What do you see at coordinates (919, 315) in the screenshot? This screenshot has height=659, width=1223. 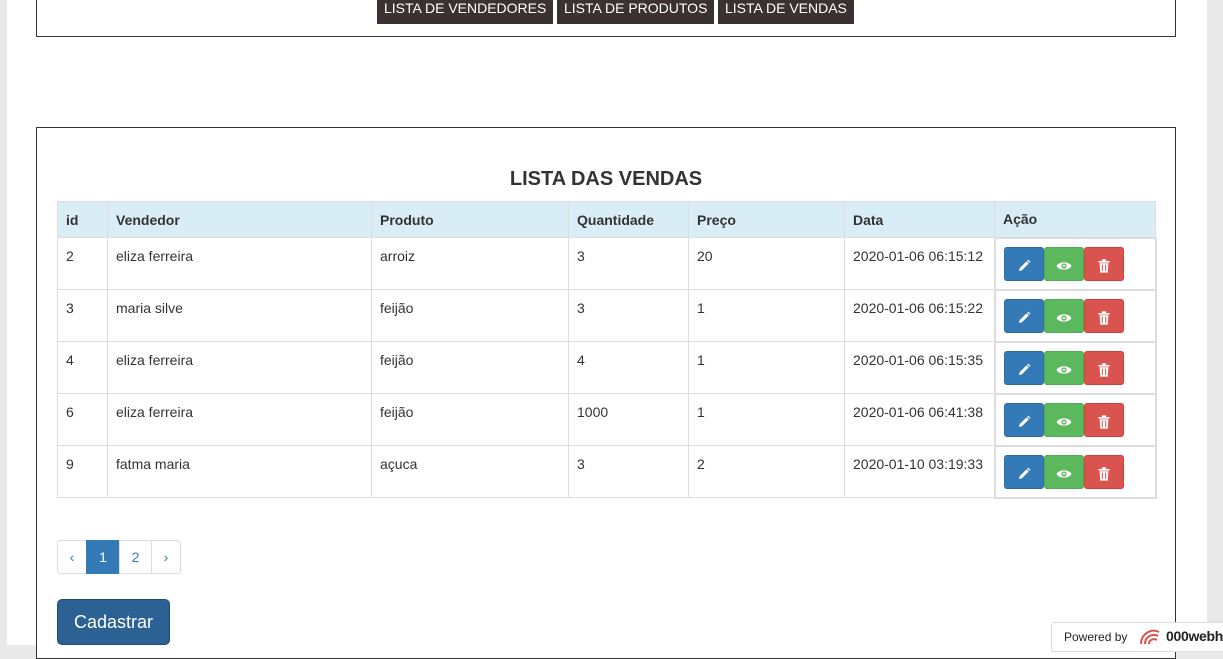 I see `cell-data: 2020-01-06 06:15:22` at bounding box center [919, 315].